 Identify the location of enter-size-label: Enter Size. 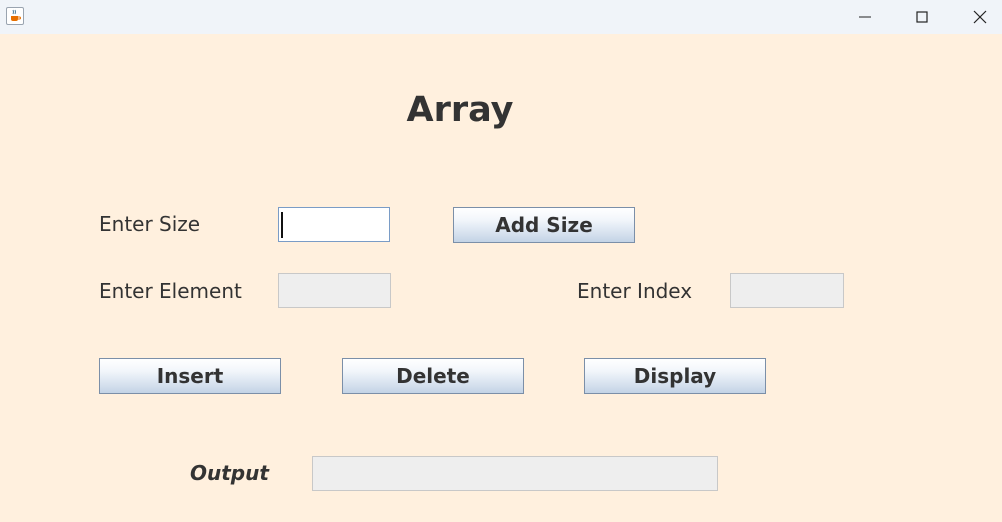
(150, 224).